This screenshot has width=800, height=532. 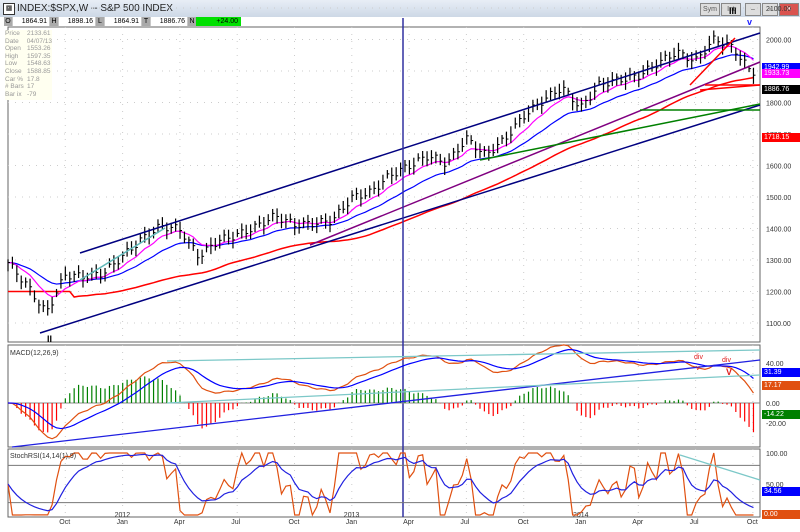 I want to click on macd-value-label: -14.22, so click(x=781, y=414).